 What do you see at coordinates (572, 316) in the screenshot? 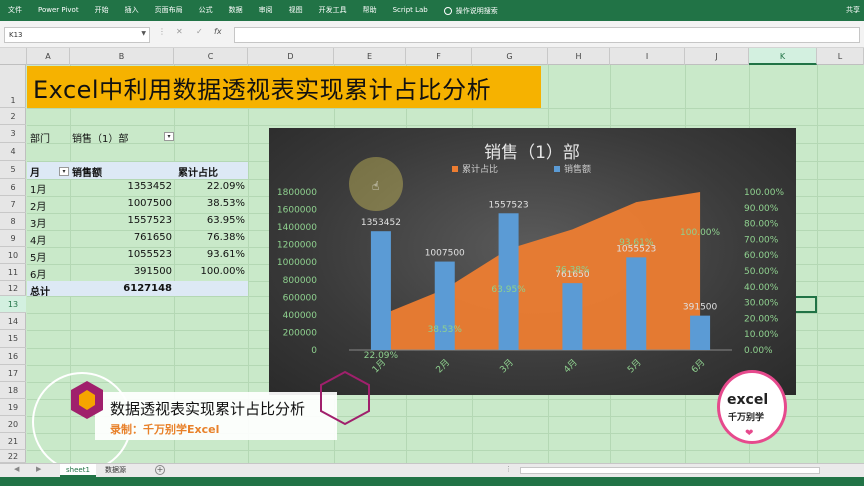
I see `sales-bar` at bounding box center [572, 316].